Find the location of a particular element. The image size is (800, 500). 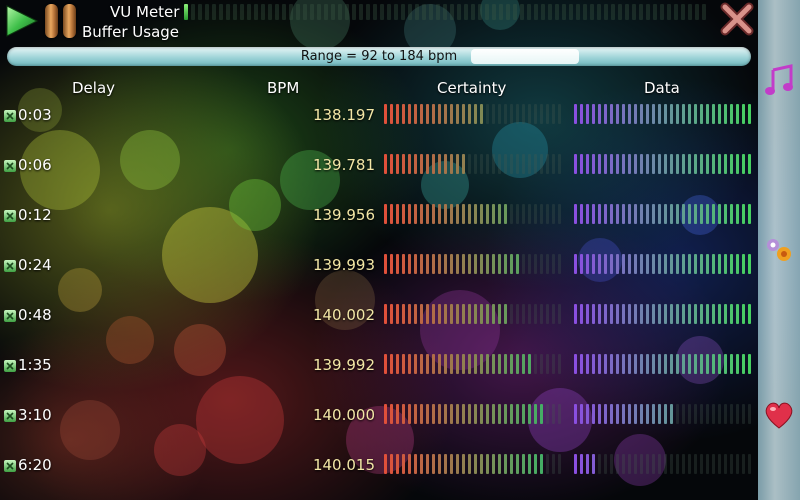

delay-value: 6:20 is located at coordinates (35, 465).